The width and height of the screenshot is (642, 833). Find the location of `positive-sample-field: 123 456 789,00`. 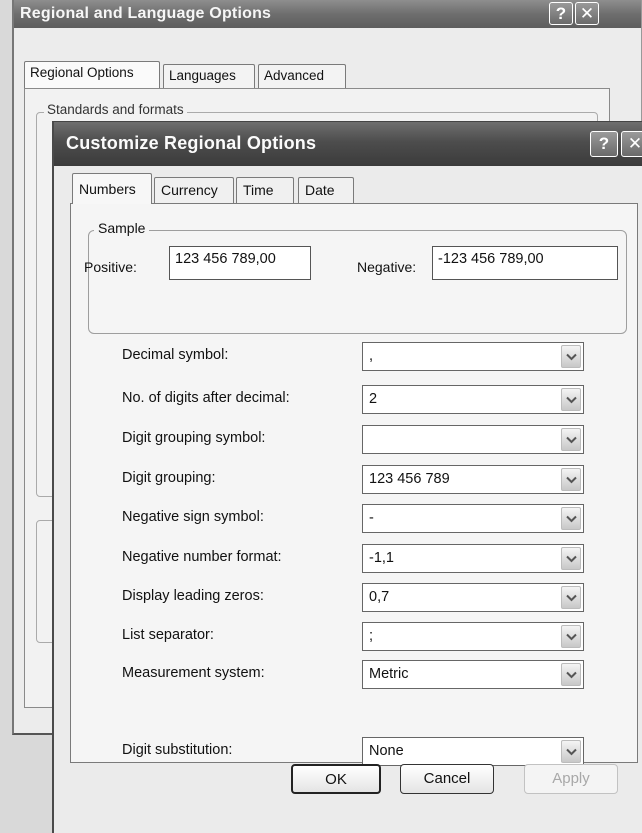

positive-sample-field: 123 456 789,00 is located at coordinates (240, 263).